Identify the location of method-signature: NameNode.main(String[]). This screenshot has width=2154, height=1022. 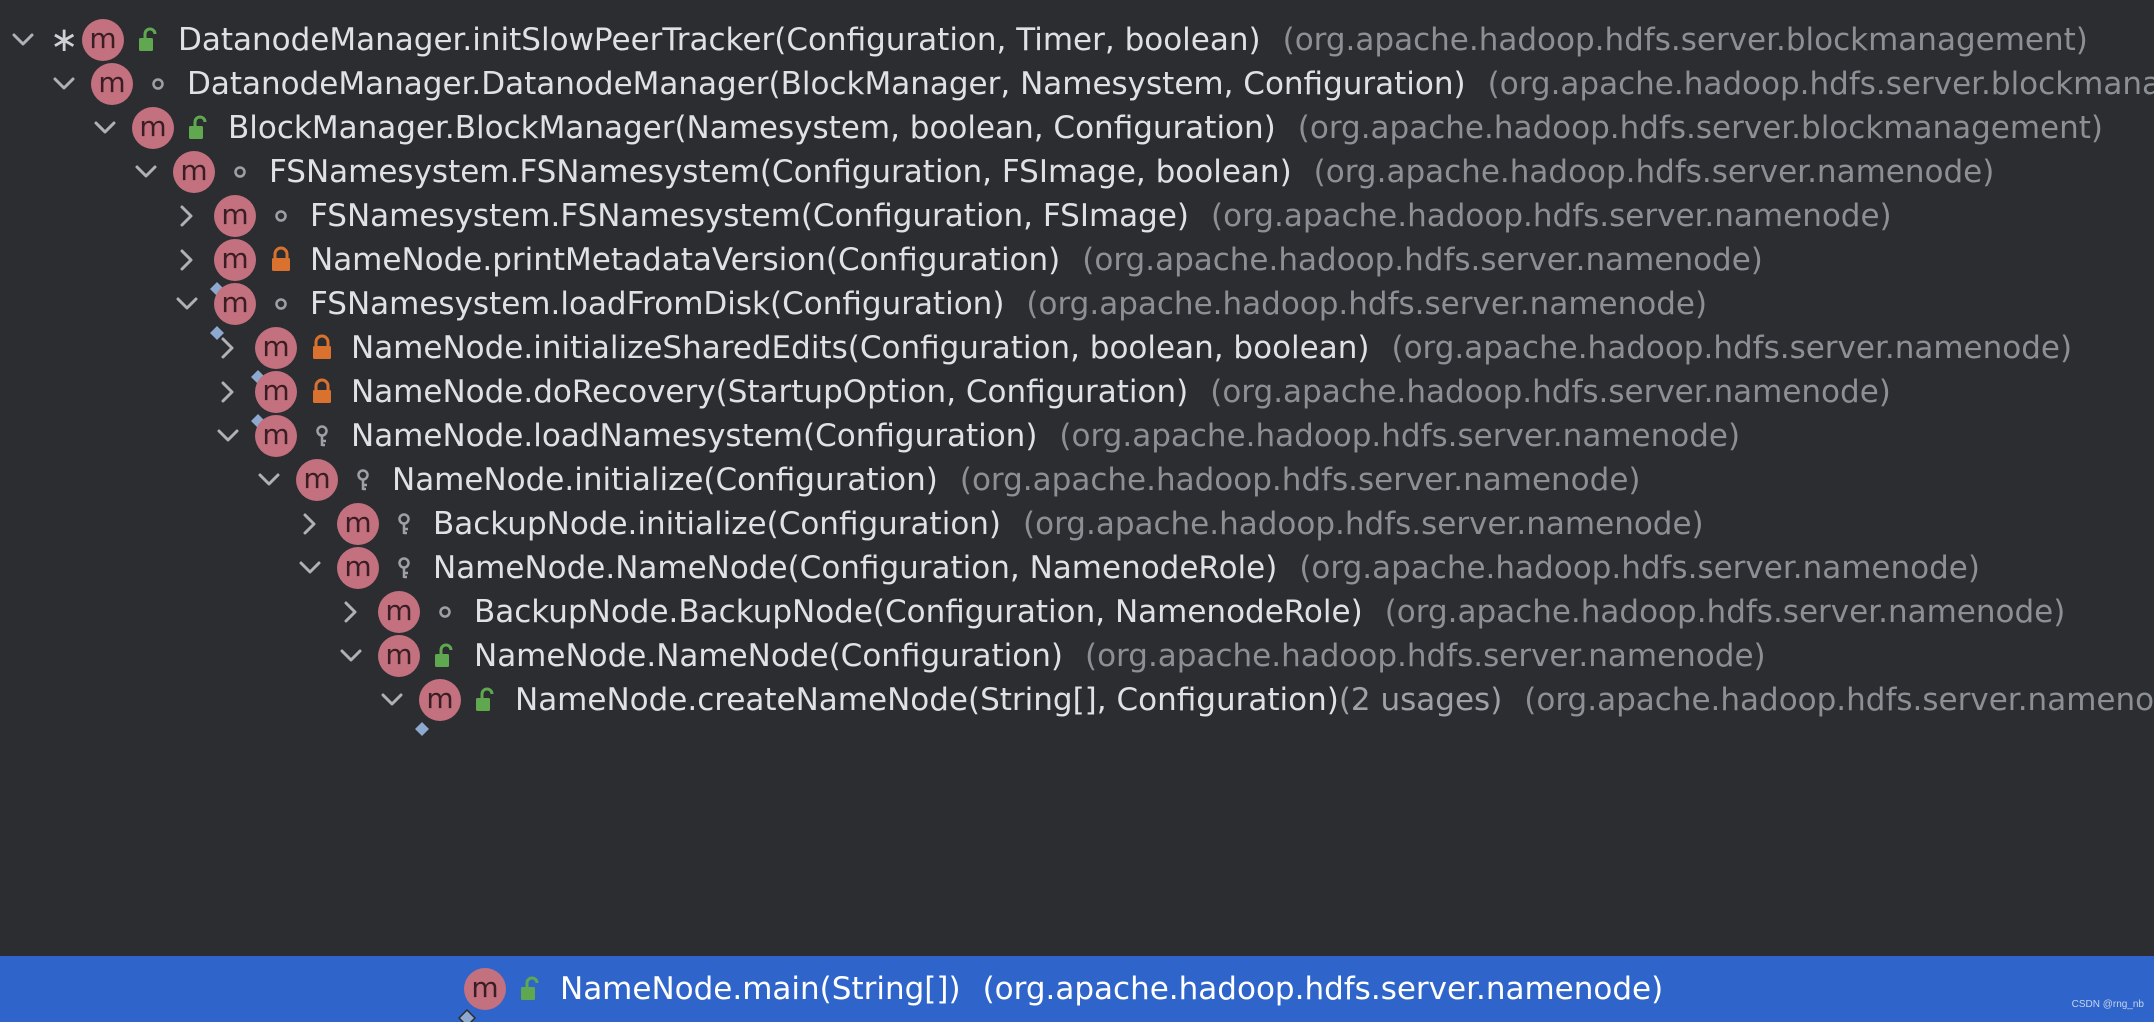
(760, 989).